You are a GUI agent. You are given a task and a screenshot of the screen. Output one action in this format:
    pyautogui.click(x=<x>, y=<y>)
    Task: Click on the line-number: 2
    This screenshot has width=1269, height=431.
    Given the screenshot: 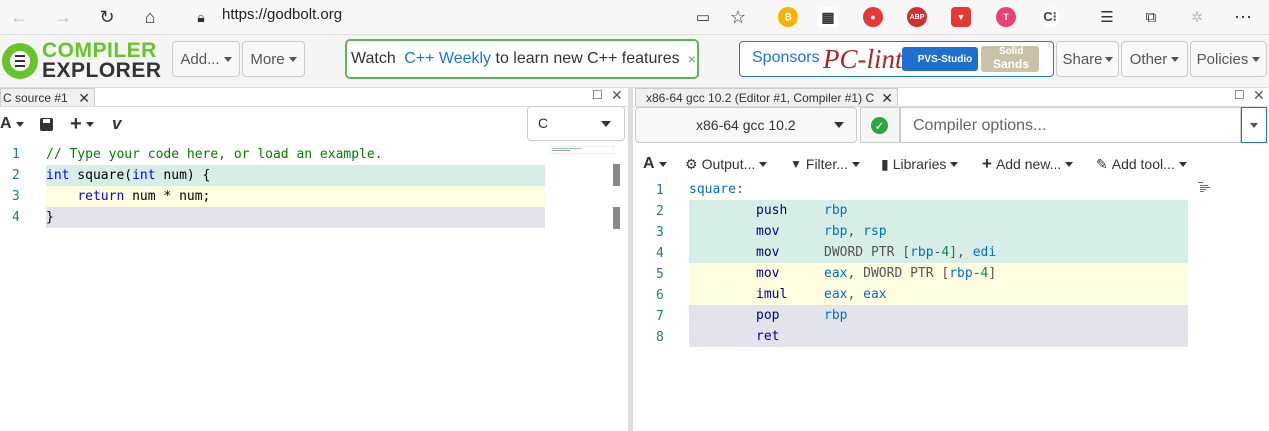 What is the action you would take?
    pyautogui.click(x=660, y=211)
    